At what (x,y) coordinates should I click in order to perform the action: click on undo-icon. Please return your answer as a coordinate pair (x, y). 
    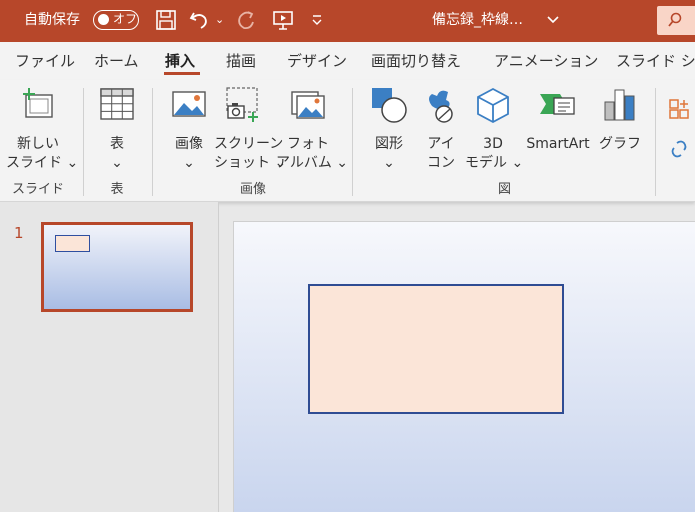
    Looking at the image, I should click on (199, 20).